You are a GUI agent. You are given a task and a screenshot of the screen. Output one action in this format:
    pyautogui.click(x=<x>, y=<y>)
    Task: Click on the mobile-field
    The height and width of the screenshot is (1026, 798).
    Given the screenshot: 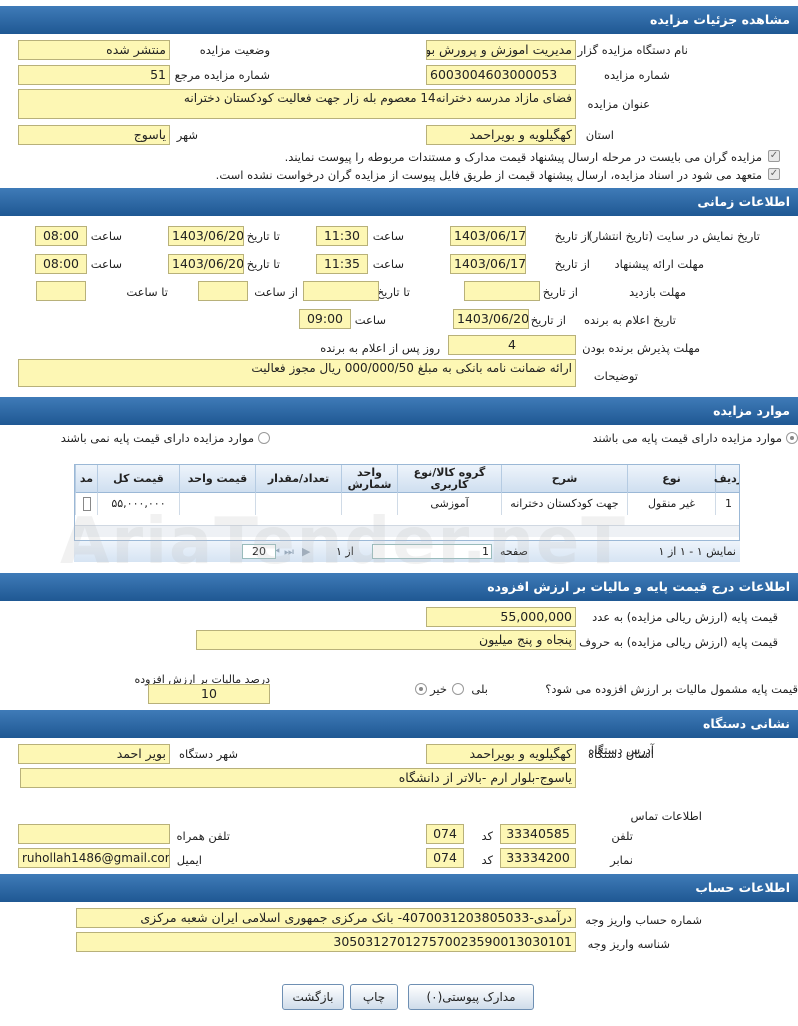 What is the action you would take?
    pyautogui.click(x=94, y=834)
    